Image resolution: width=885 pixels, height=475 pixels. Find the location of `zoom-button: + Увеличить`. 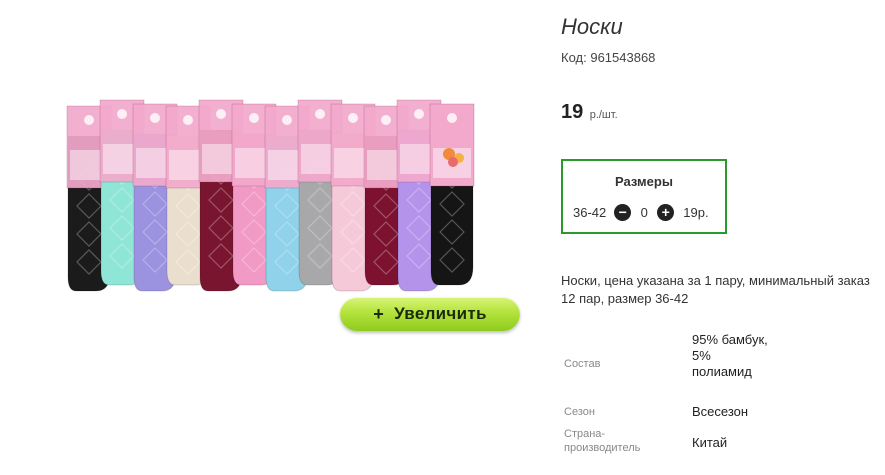

zoom-button: + Увеличить is located at coordinates (430, 314).